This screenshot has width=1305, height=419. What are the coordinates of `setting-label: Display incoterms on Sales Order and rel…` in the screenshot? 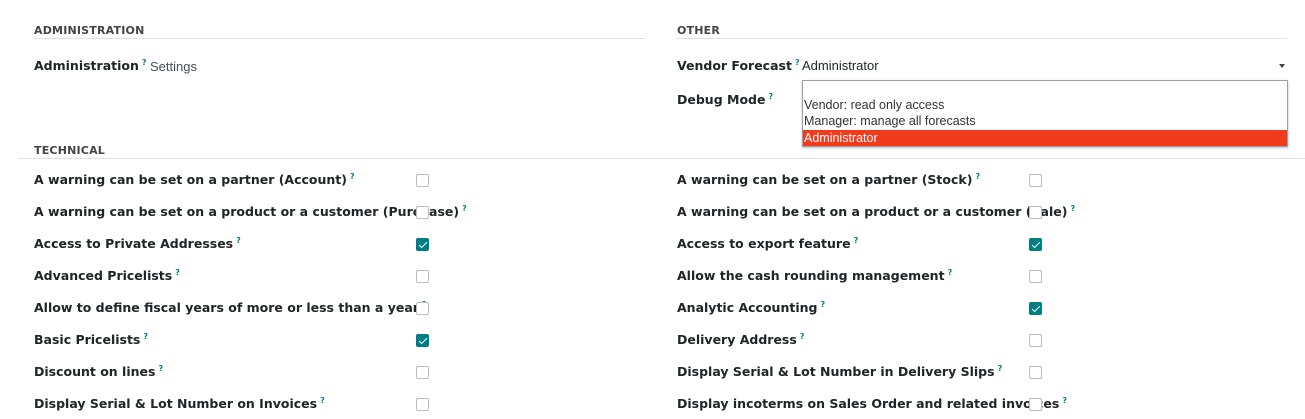 It's located at (872, 403).